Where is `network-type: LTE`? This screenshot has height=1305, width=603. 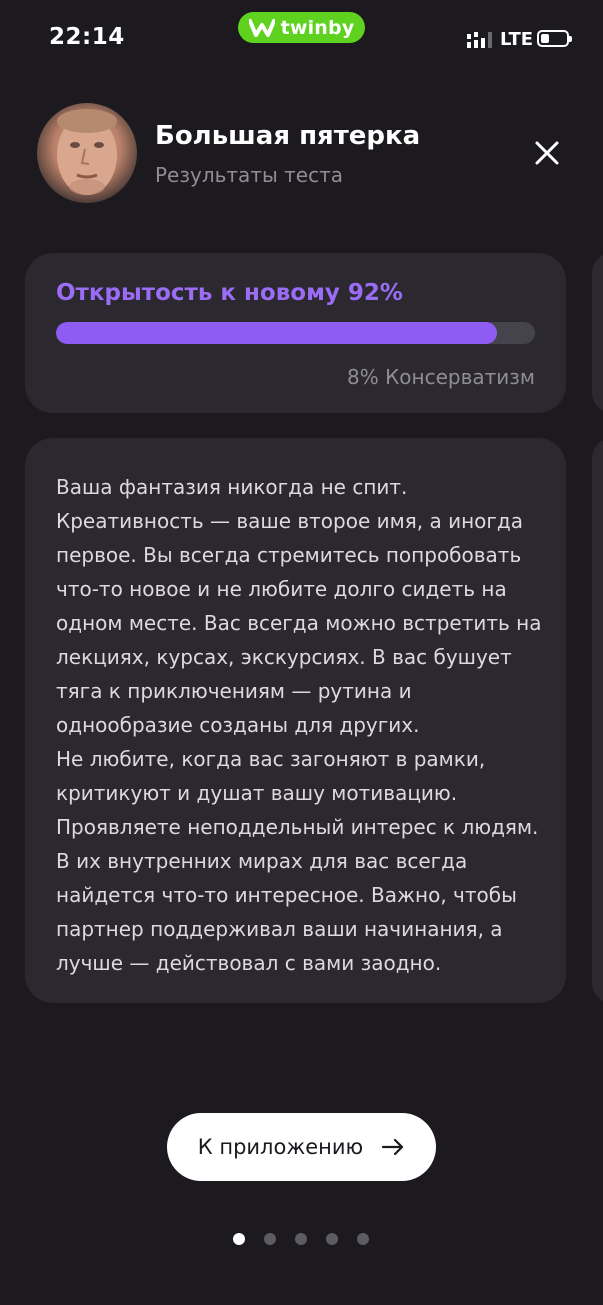
network-type: LTE is located at coordinates (517, 39).